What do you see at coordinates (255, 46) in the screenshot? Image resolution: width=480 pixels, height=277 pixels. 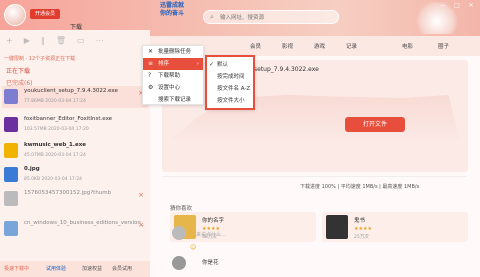 I see `tab-vip: 会员` at bounding box center [255, 46].